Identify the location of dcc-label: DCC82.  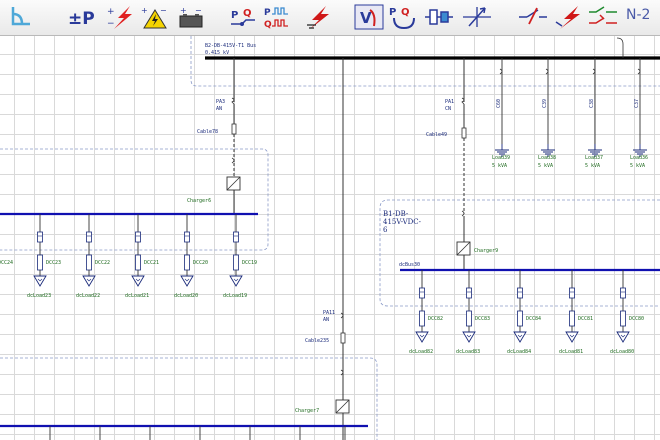
(435, 319).